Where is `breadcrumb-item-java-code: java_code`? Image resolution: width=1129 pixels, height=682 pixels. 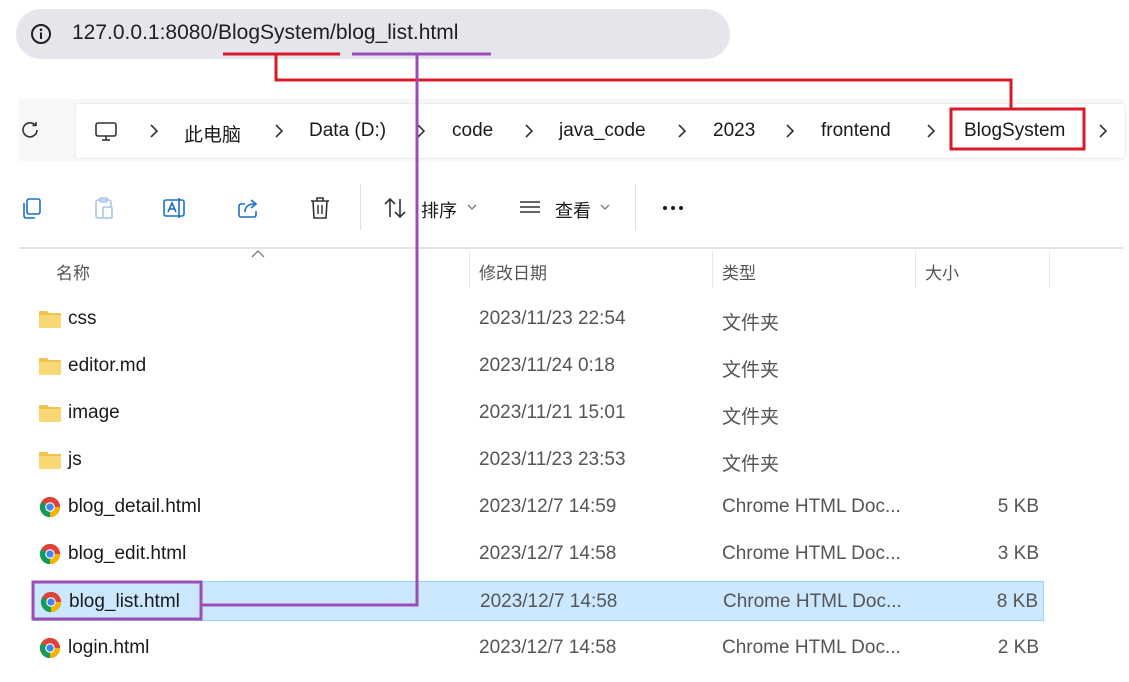 breadcrumb-item-java-code: java_code is located at coordinates (602, 131).